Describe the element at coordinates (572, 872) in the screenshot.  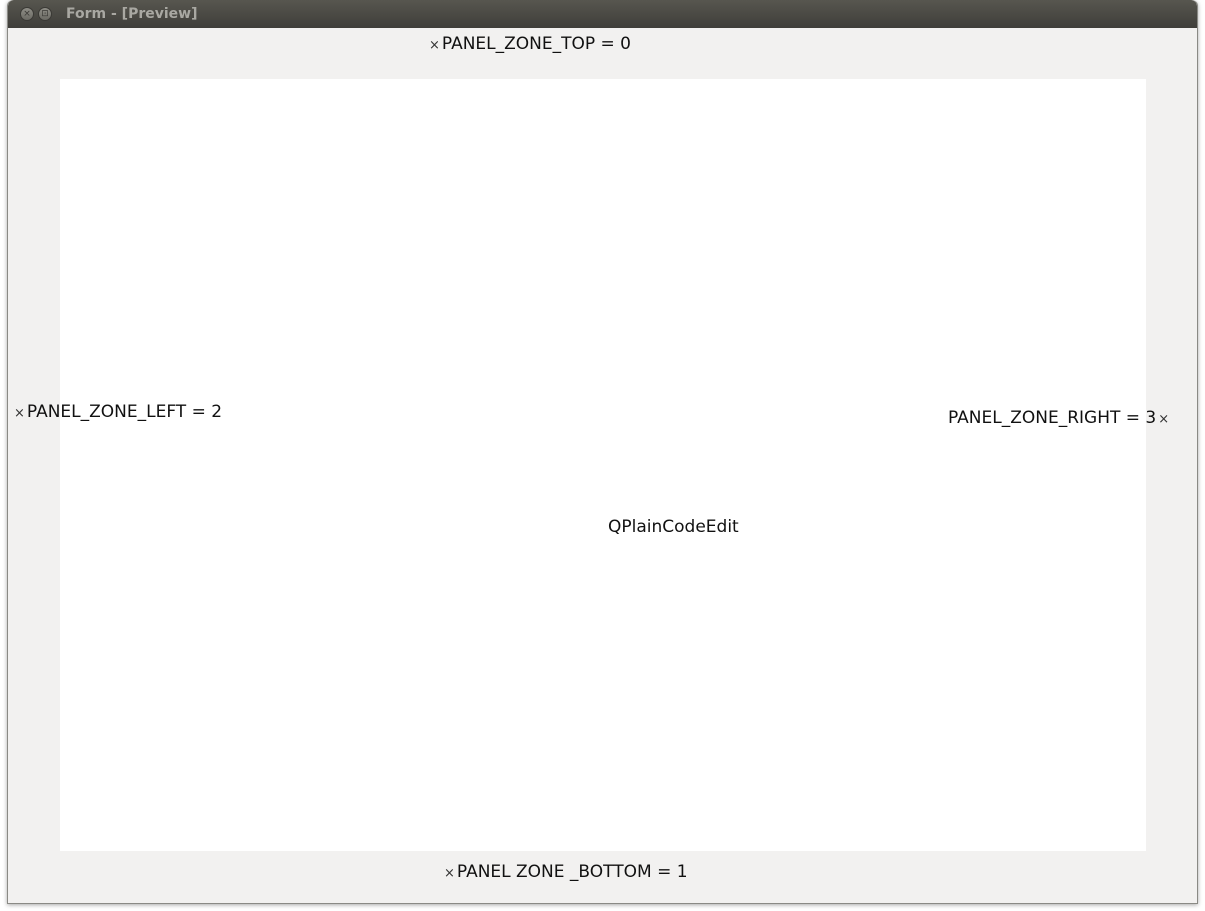
I see `panel-zone-bottom-label: PANEL ZONE _BOTTOM = 1` at that location.